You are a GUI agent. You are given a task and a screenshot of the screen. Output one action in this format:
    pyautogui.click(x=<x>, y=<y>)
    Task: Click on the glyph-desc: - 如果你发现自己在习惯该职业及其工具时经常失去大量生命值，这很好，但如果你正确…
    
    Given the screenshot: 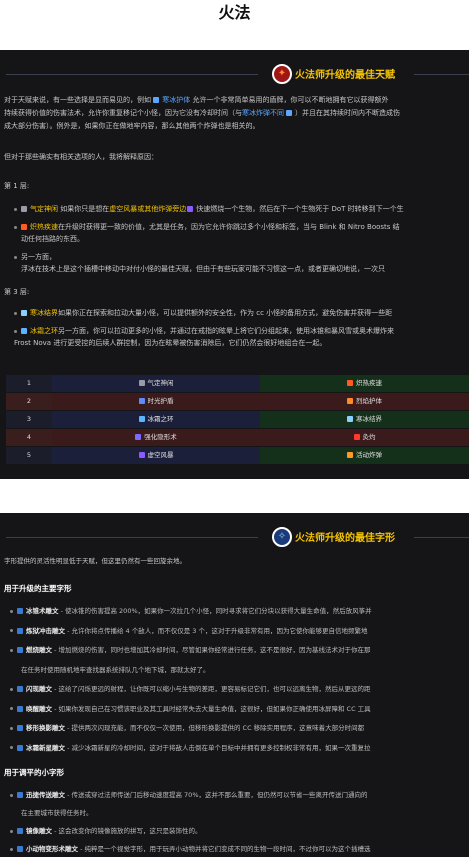 What is the action you would take?
    pyautogui.click(x=211, y=708)
    